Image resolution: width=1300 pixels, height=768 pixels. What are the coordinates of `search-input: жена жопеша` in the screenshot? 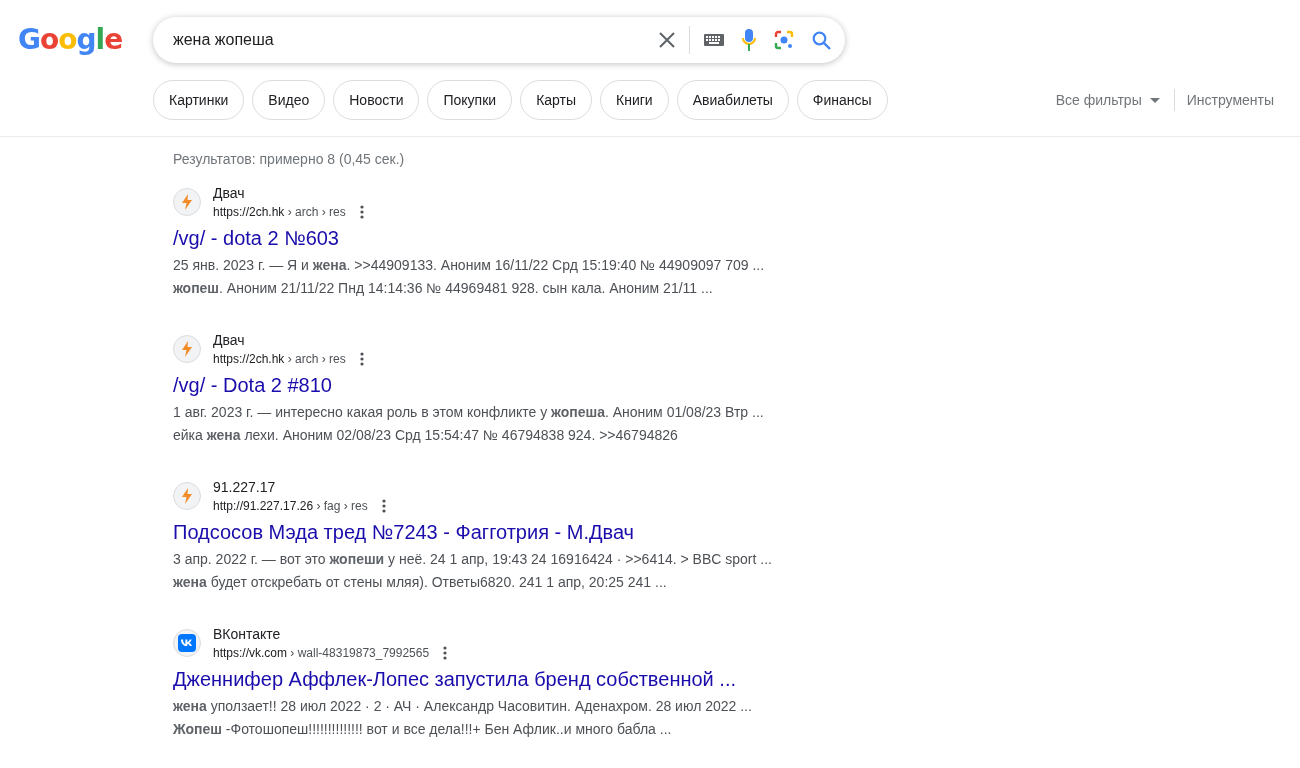 It's located at (416, 40).